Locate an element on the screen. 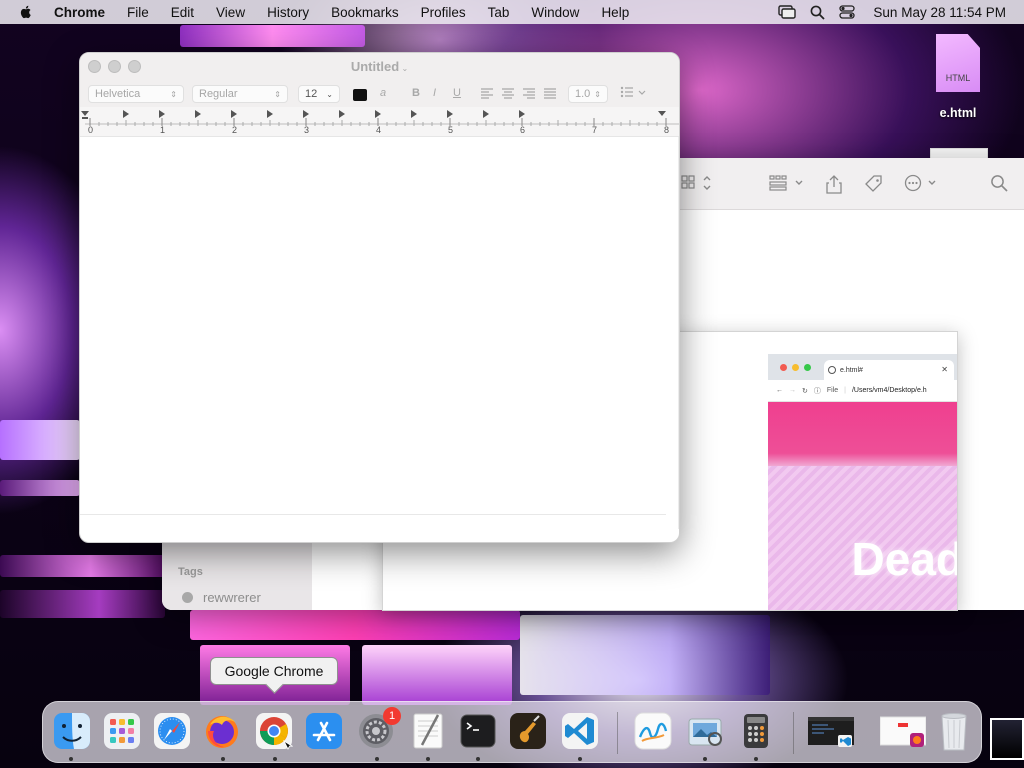 Image resolution: width=1024 pixels, height=768 pixels. finder-search-icon is located at coordinates (999, 183).